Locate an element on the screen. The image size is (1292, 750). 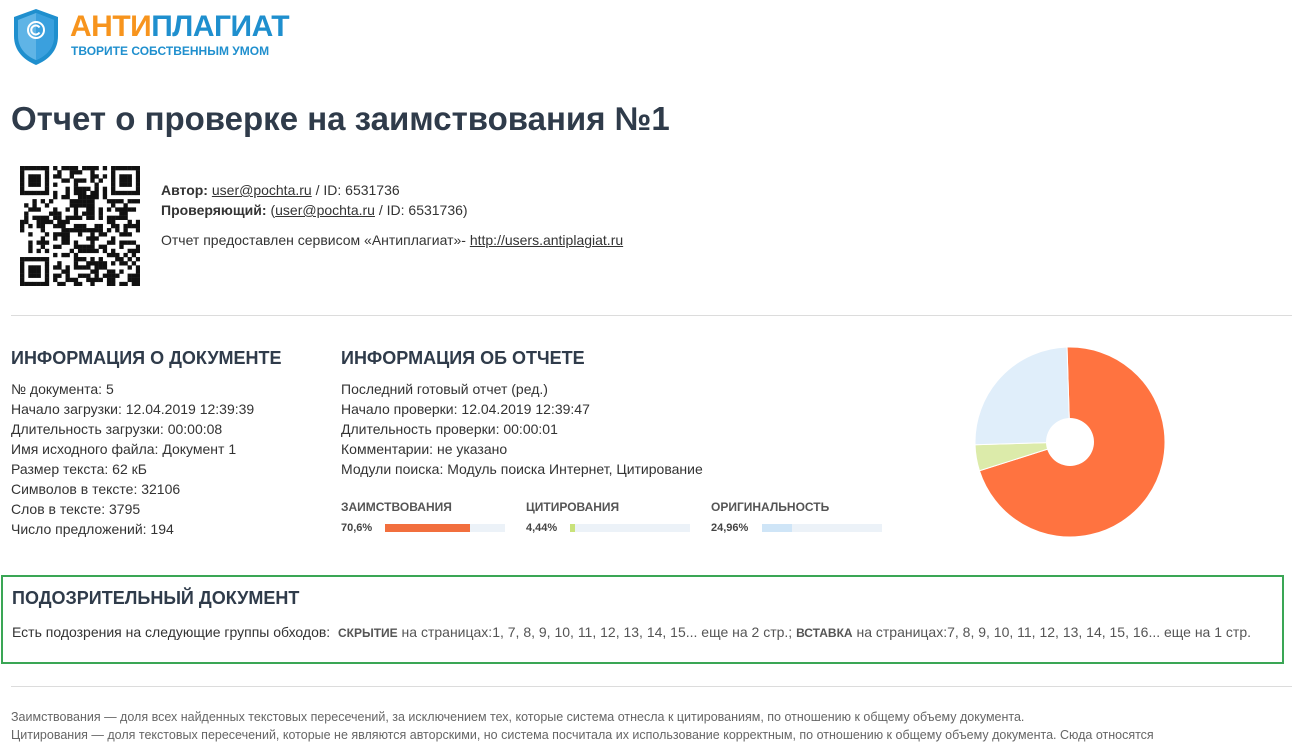
report-info-line: Последний готовый отчет (ред.) is located at coordinates (444, 389).